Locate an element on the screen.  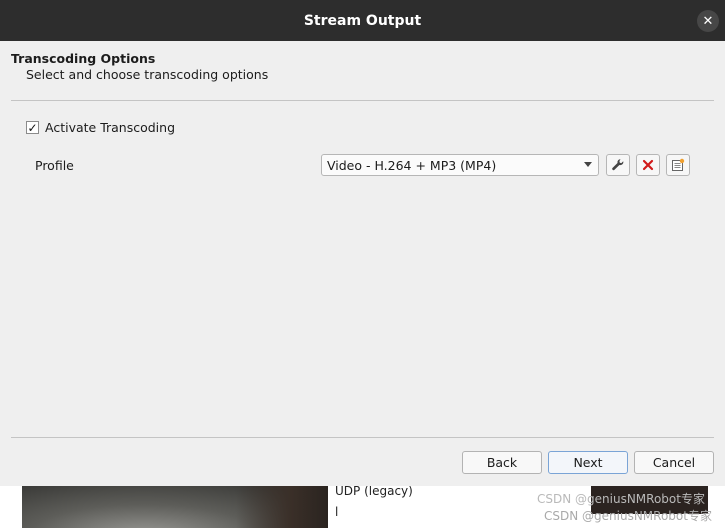
title-bar: Stream Output ✕ is located at coordinates (362, 20).